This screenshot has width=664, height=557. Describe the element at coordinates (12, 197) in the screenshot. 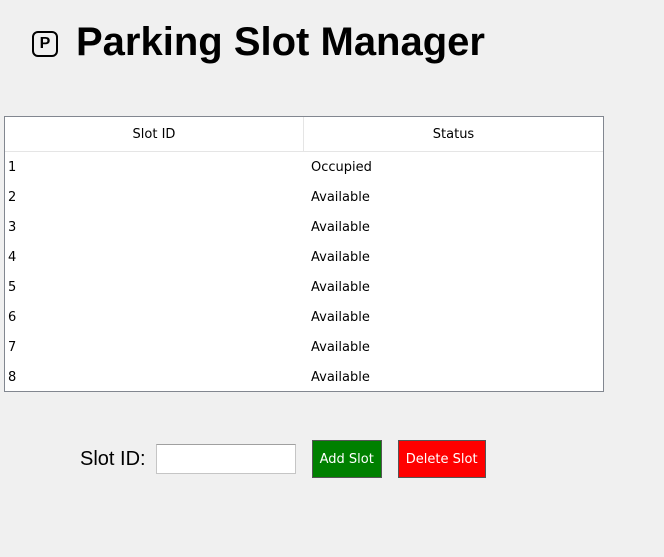

I see `cell-slot-id: 2` at that location.